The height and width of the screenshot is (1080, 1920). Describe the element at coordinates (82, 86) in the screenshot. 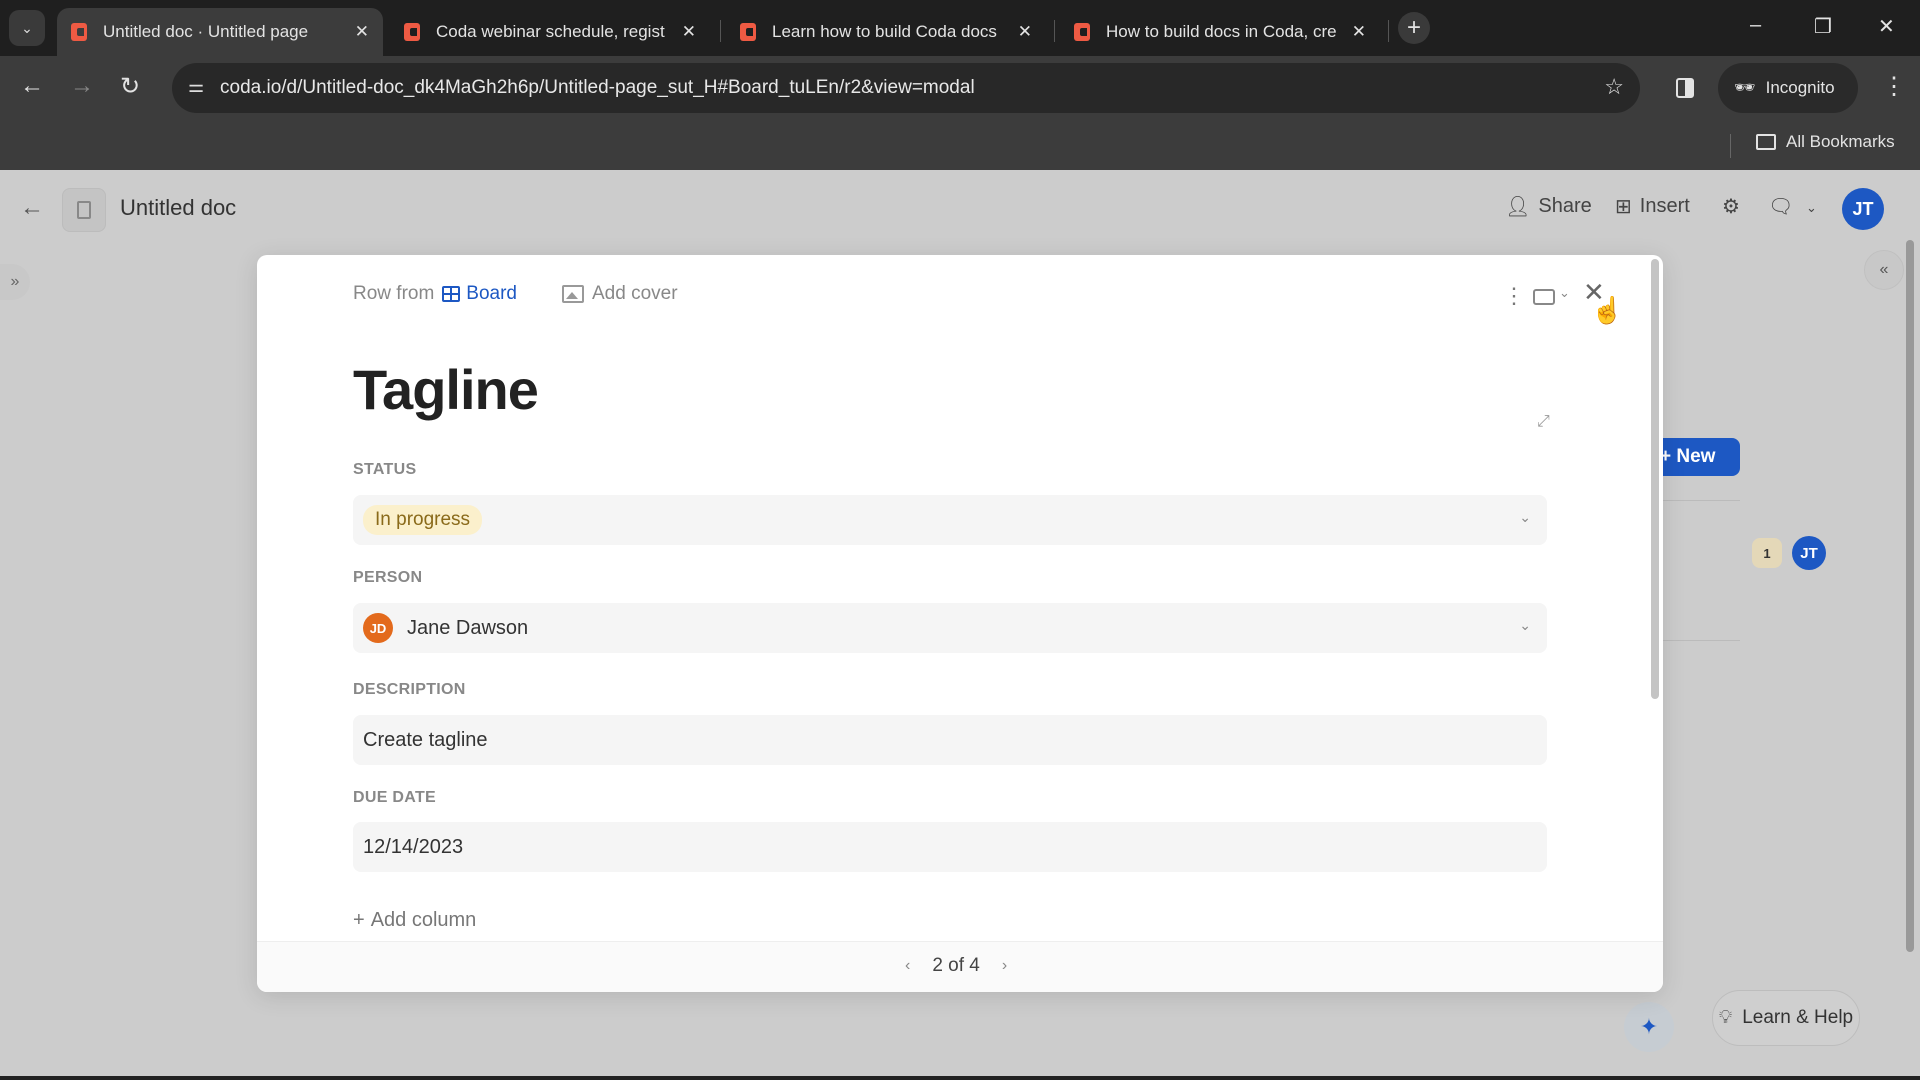

I see `forward-arrow-icon: →` at that location.